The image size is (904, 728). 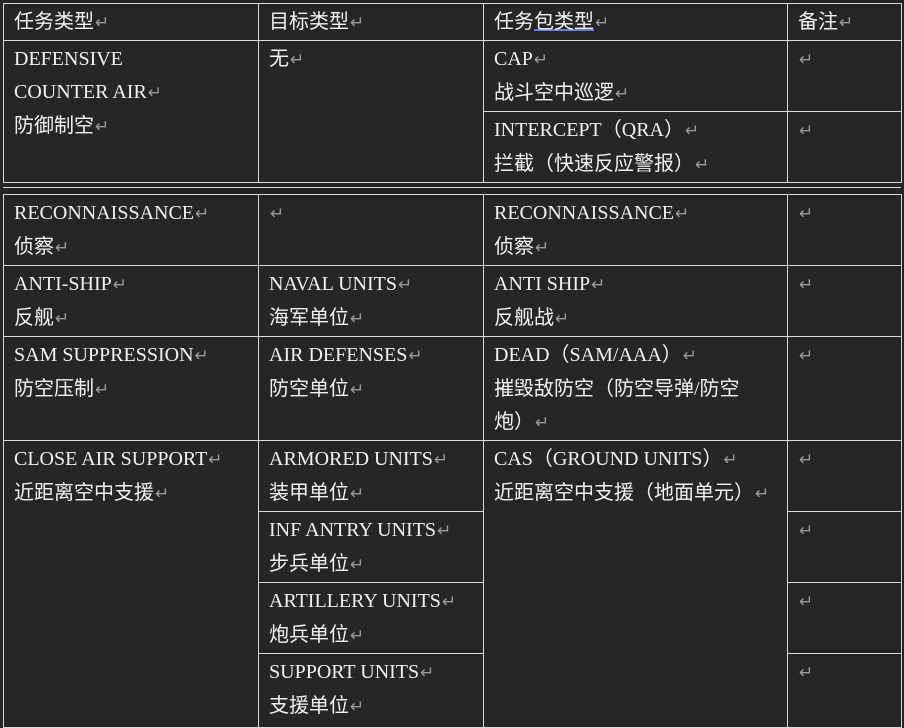 What do you see at coordinates (564, 22) in the screenshot?
I see `spelling-flag-package: 包类型` at bounding box center [564, 22].